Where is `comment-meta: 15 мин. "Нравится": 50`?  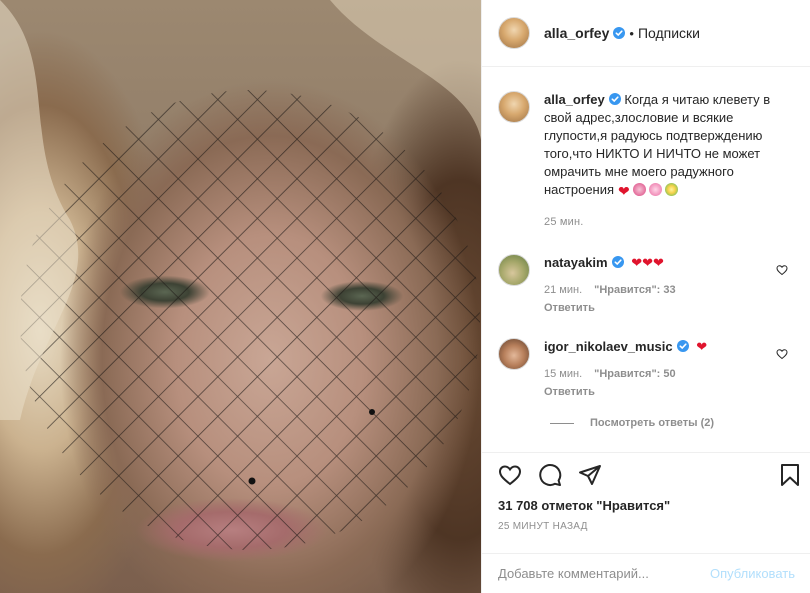 comment-meta: 15 мин. "Нравится": 50 is located at coordinates (664, 374).